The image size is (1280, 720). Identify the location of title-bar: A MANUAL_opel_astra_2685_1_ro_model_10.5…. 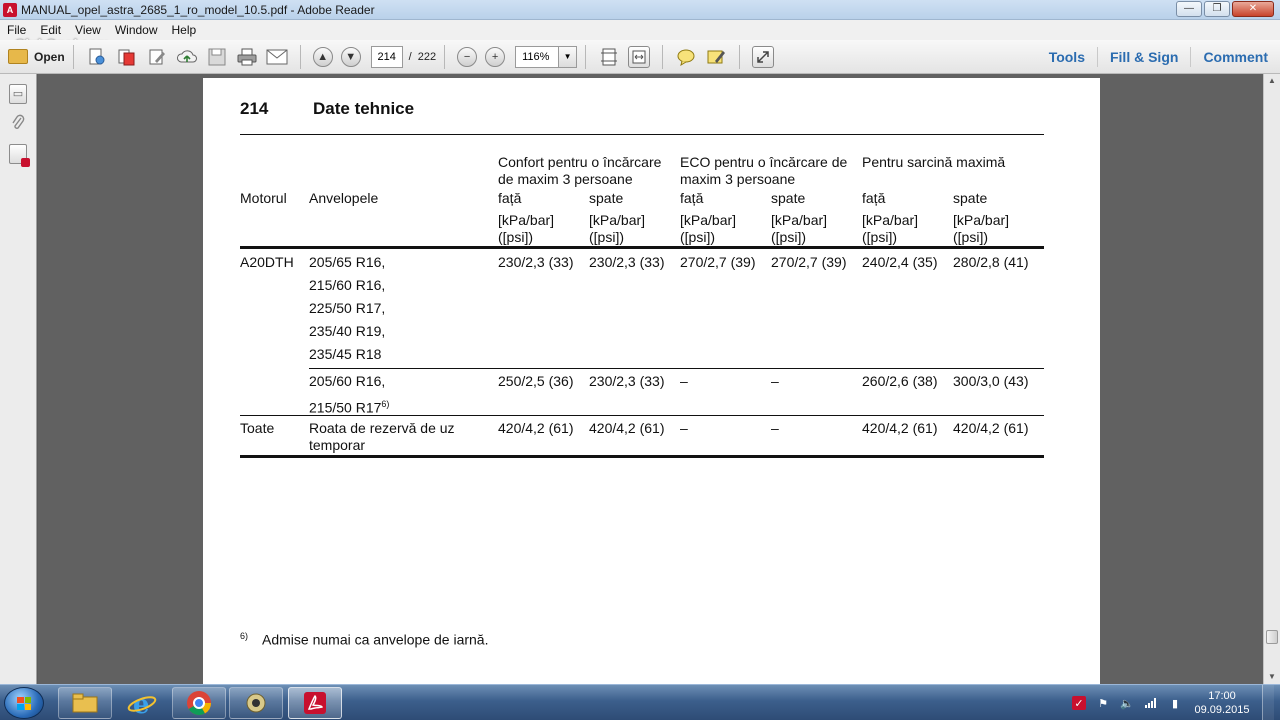
(640, 10).